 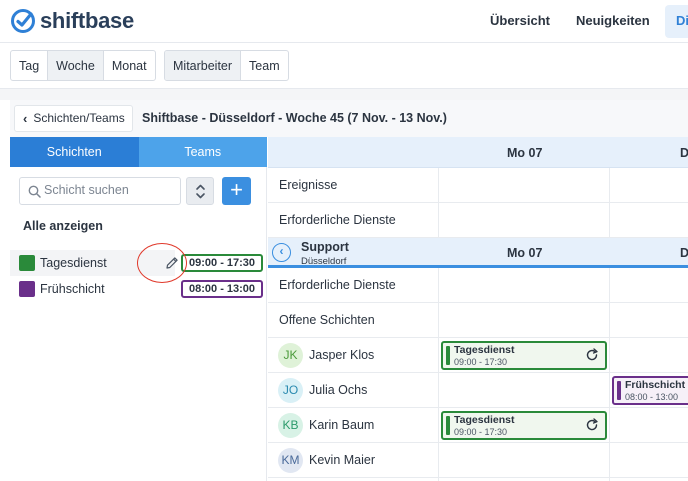 I want to click on view-mode-group: Tag Woche Monat, so click(x=83, y=65).